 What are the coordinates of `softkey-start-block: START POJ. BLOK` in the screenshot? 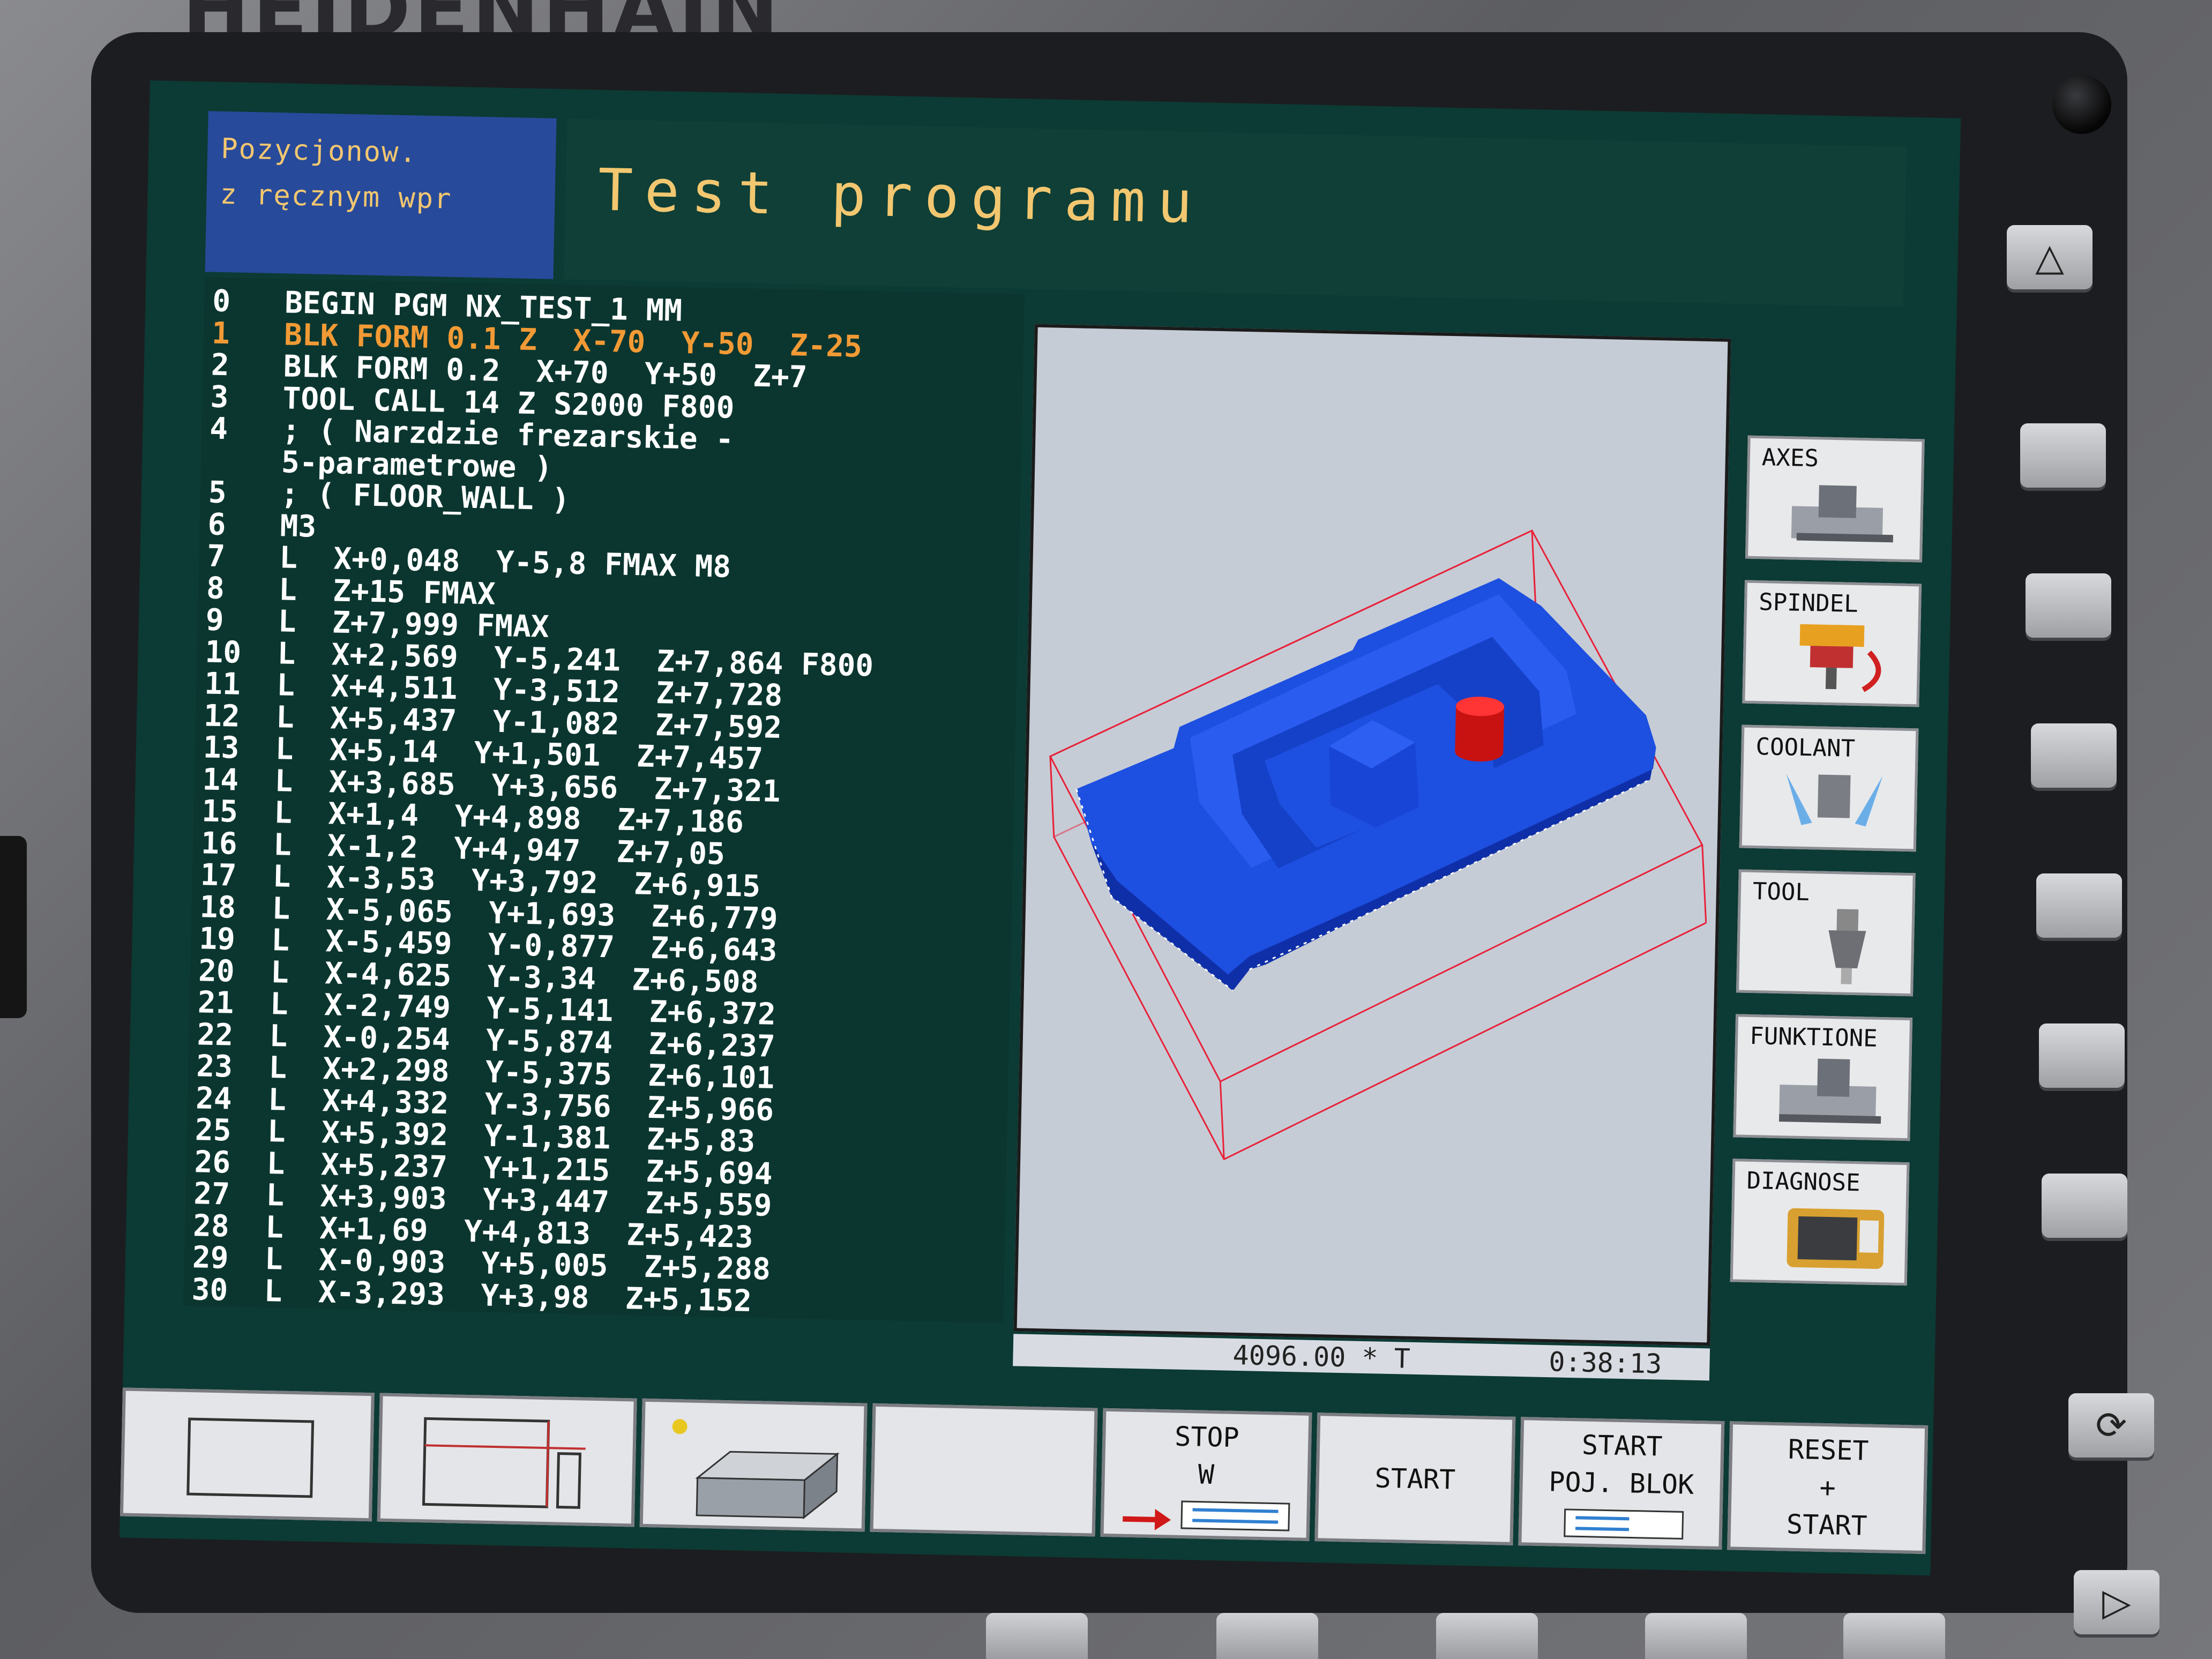 It's located at (1621, 1483).